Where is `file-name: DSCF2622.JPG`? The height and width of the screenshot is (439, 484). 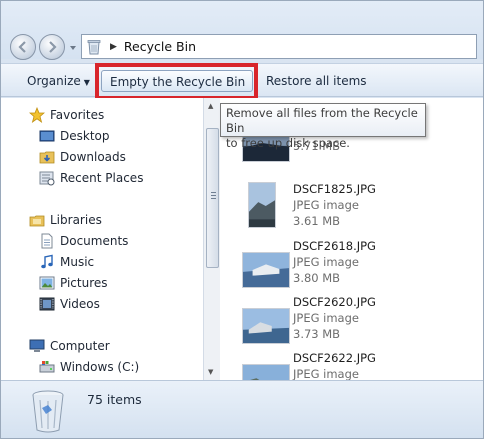
file-name: DSCF2622.JPG is located at coordinates (334, 358).